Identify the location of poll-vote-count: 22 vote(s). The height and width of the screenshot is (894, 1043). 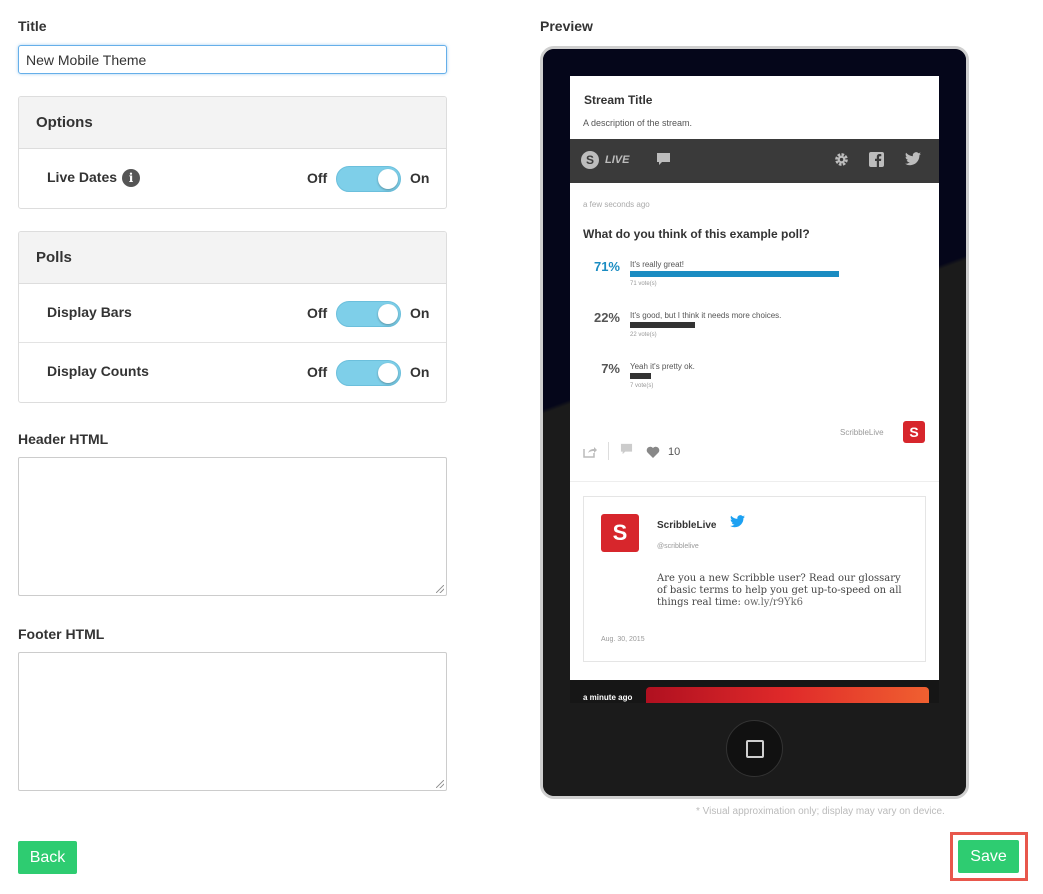
(643, 335).